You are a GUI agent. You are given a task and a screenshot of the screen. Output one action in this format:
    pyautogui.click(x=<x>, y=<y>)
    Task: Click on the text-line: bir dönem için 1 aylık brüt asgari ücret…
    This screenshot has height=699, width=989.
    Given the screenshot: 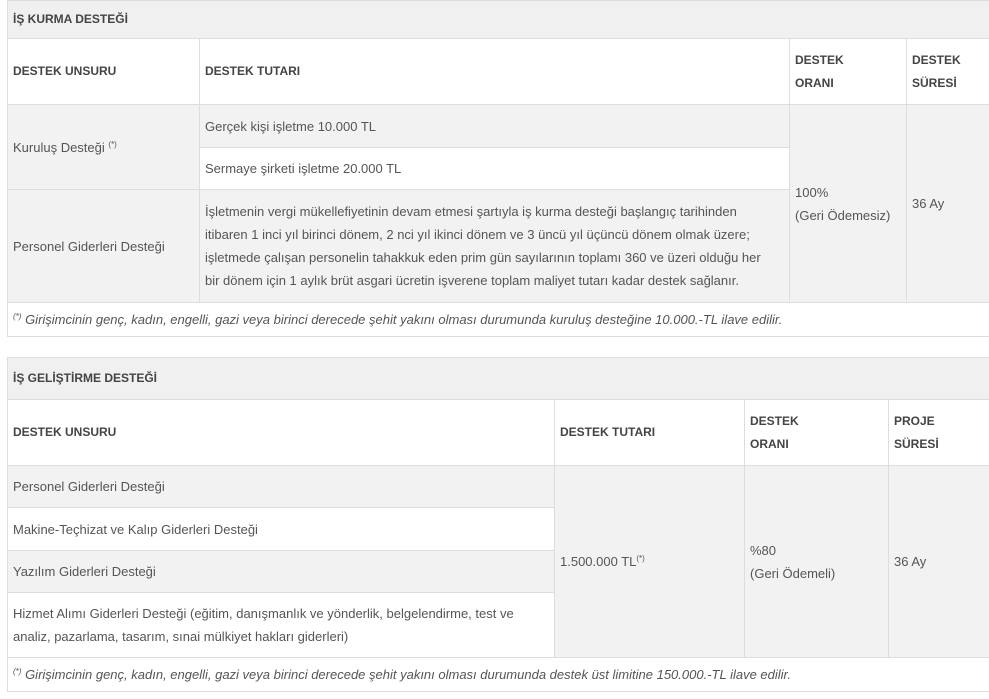 What is the action you would take?
    pyautogui.click(x=472, y=280)
    